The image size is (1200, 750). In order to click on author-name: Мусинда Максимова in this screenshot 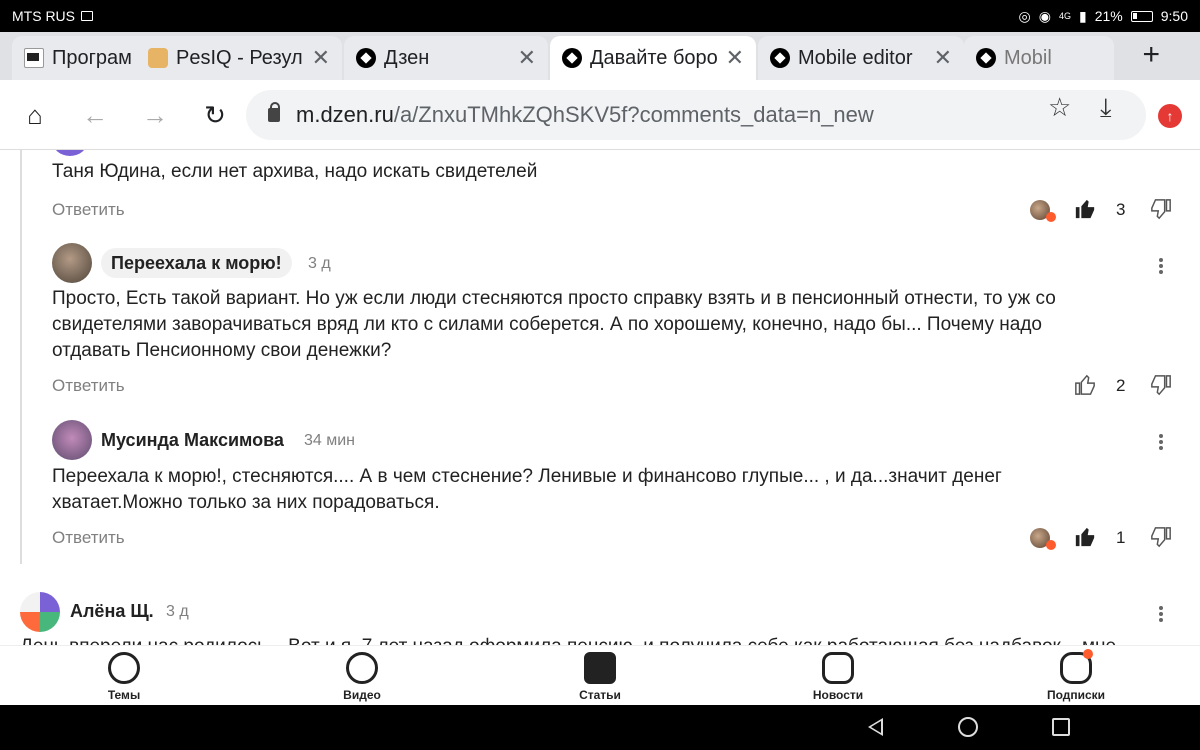, I will do `click(192, 440)`.